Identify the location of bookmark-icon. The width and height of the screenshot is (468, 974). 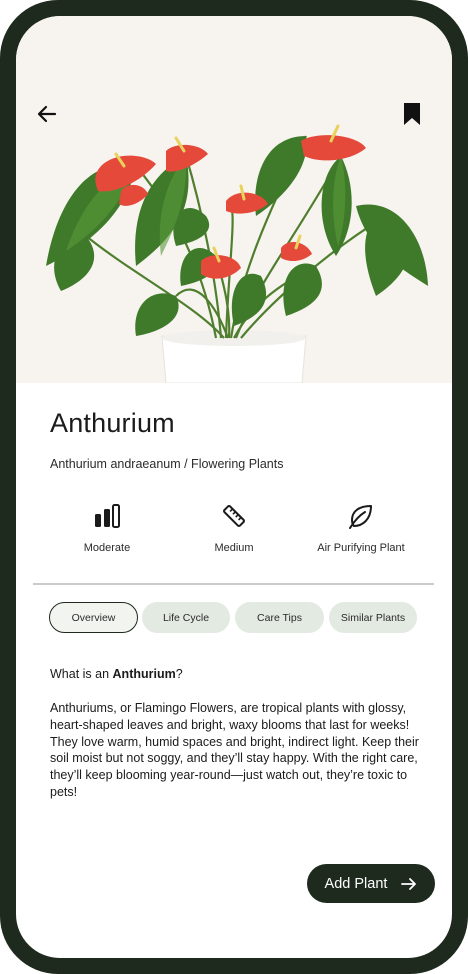
(412, 114).